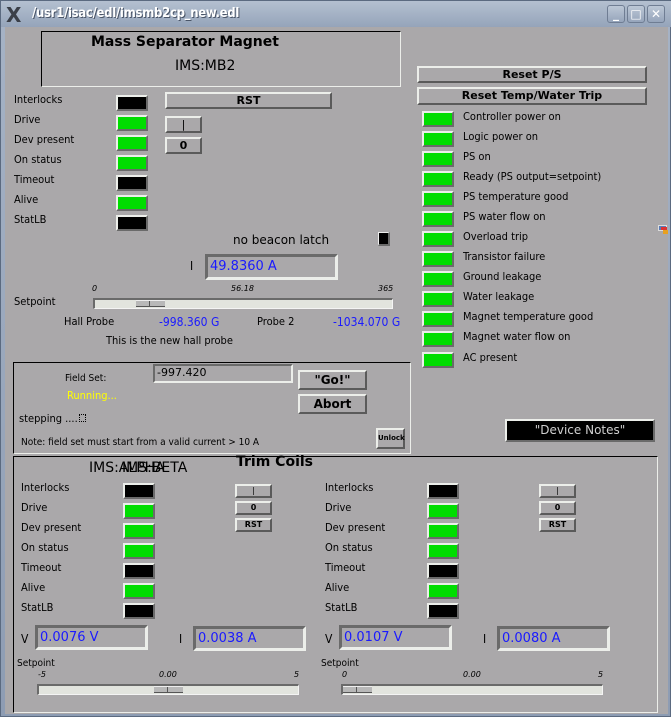 The image size is (671, 717). What do you see at coordinates (438, 159) in the screenshot?
I see `ps-led-ps-on` at bounding box center [438, 159].